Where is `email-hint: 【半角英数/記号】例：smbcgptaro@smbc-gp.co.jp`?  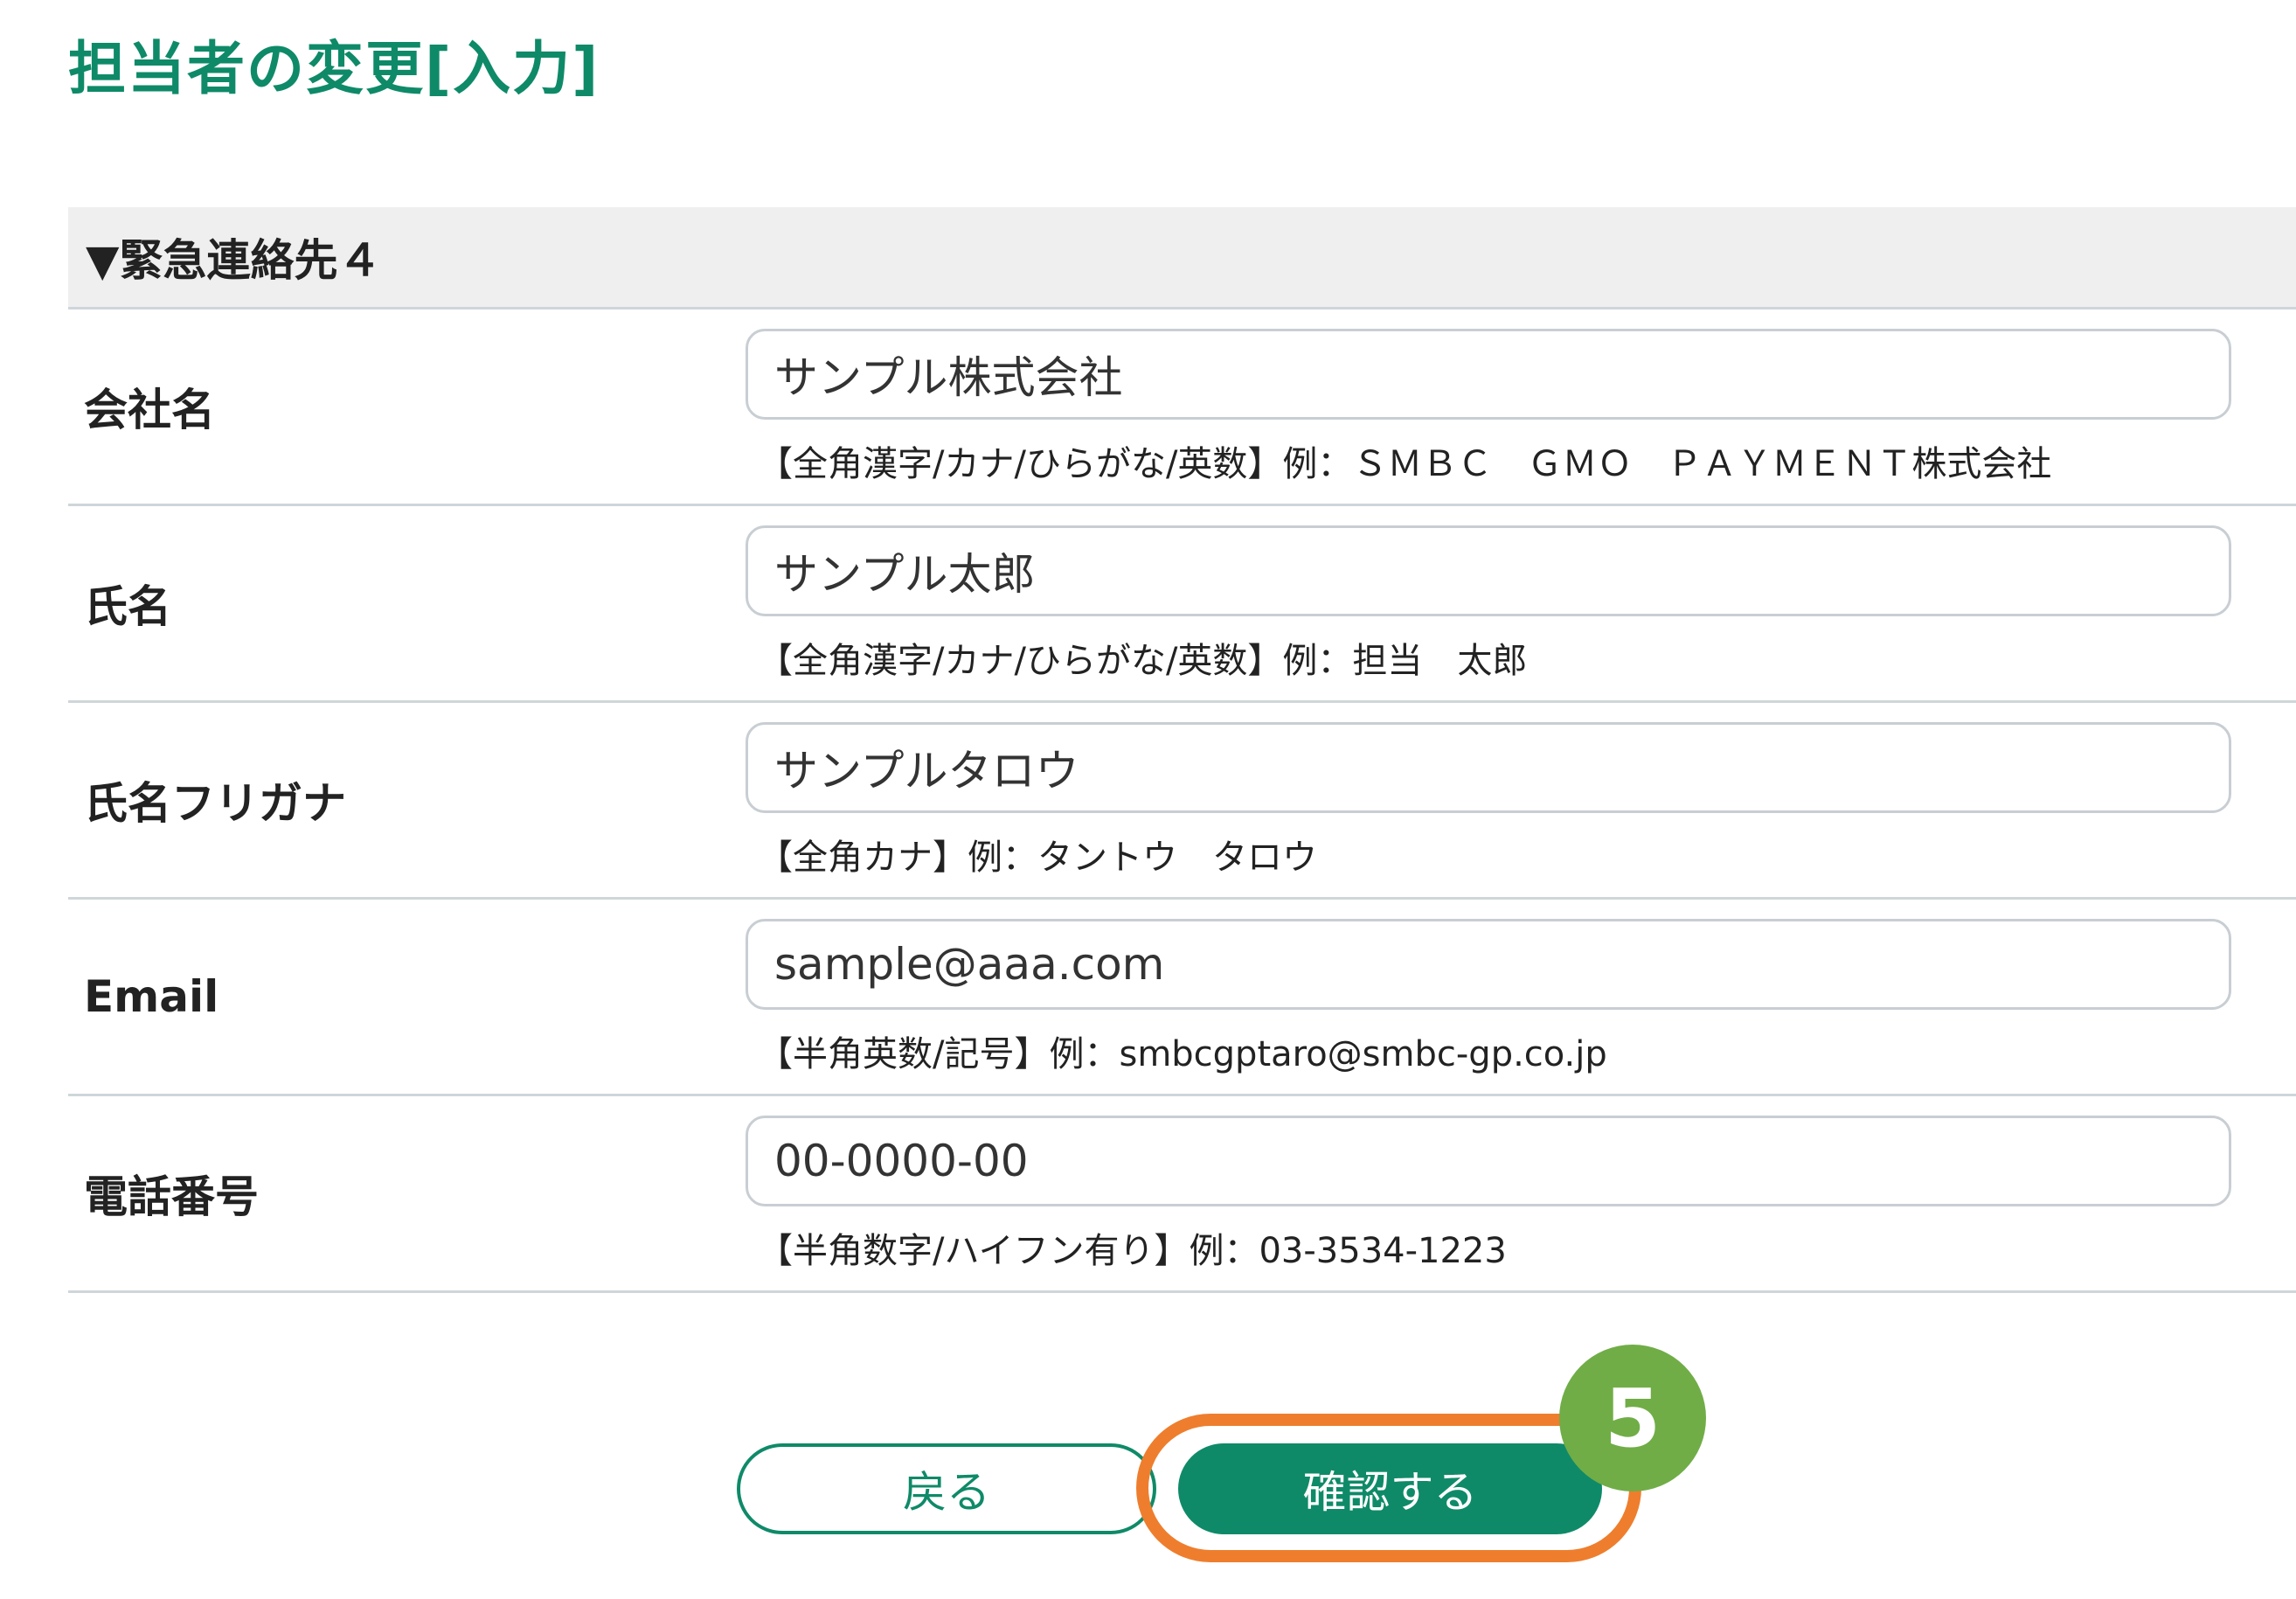
email-hint: 【半角英数/記号】例：smbcgptaro@smbc-gp.co.jp is located at coordinates (1182, 1054).